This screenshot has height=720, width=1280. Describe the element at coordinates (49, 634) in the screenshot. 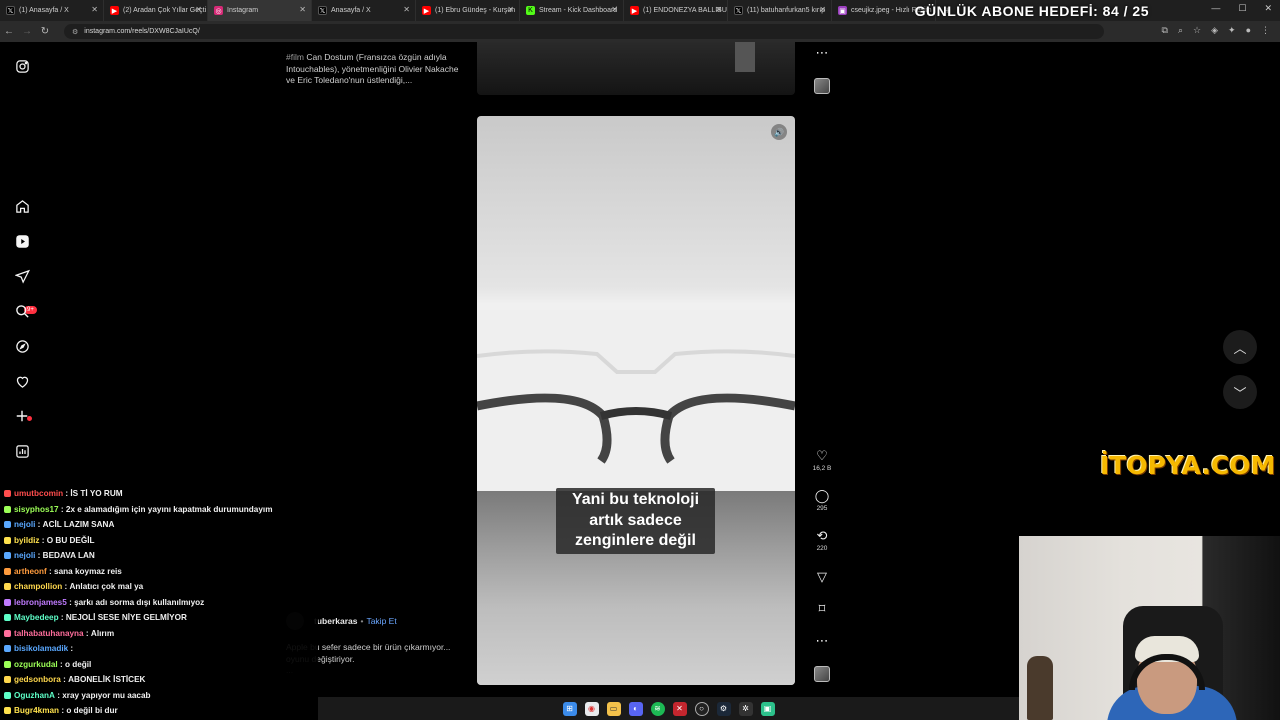

I see `chat-username: talhabatuhanayna` at that location.